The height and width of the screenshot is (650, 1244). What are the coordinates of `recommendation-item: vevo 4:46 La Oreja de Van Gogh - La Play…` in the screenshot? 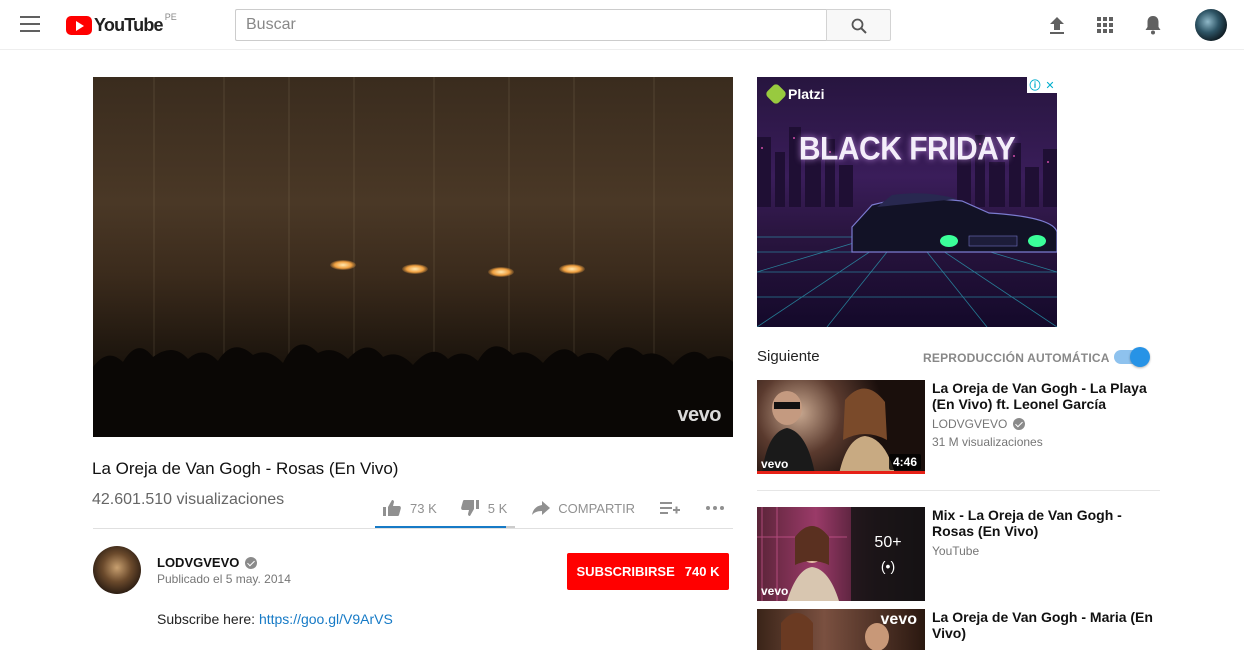 It's located at (967, 428).